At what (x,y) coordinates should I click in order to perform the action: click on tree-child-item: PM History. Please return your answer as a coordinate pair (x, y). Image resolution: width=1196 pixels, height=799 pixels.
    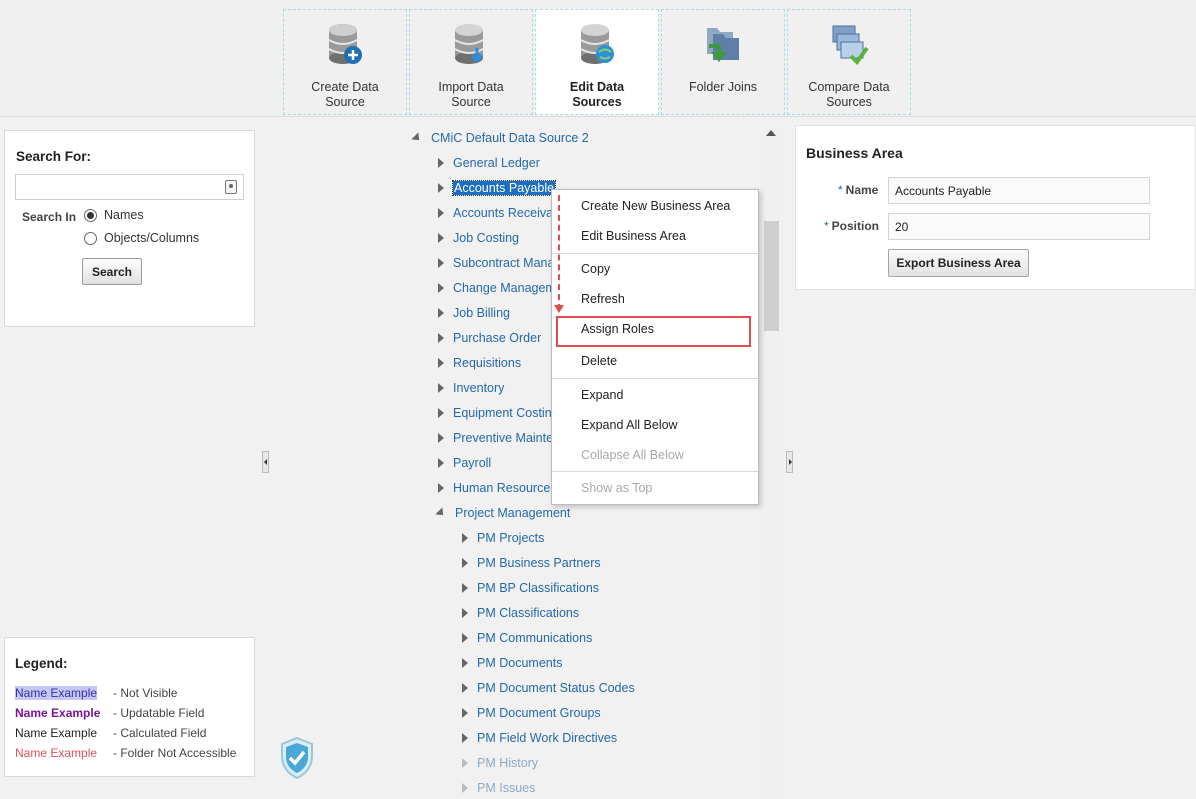
    Looking at the image, I should click on (500, 763).